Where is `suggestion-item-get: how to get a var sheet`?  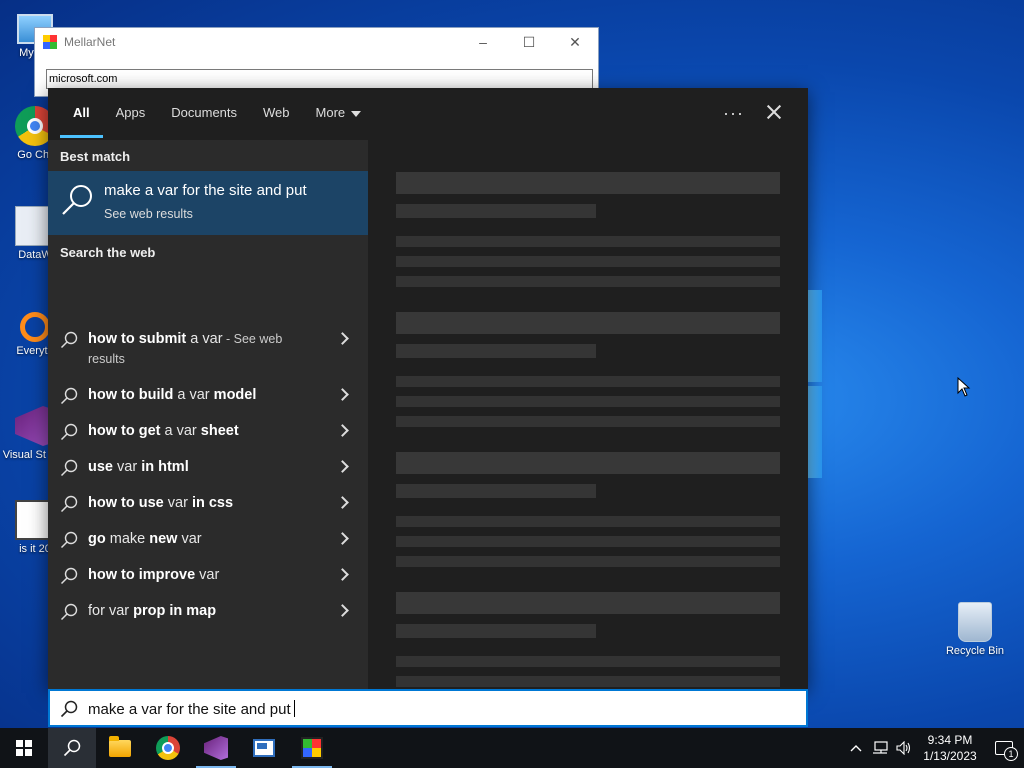 suggestion-item-get: how to get a var sheet is located at coordinates (208, 432).